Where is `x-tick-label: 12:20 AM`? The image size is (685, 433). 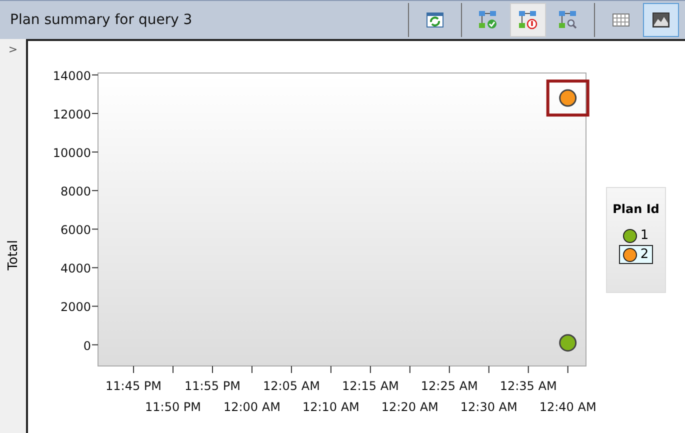
x-tick-label: 12:20 AM is located at coordinates (409, 407).